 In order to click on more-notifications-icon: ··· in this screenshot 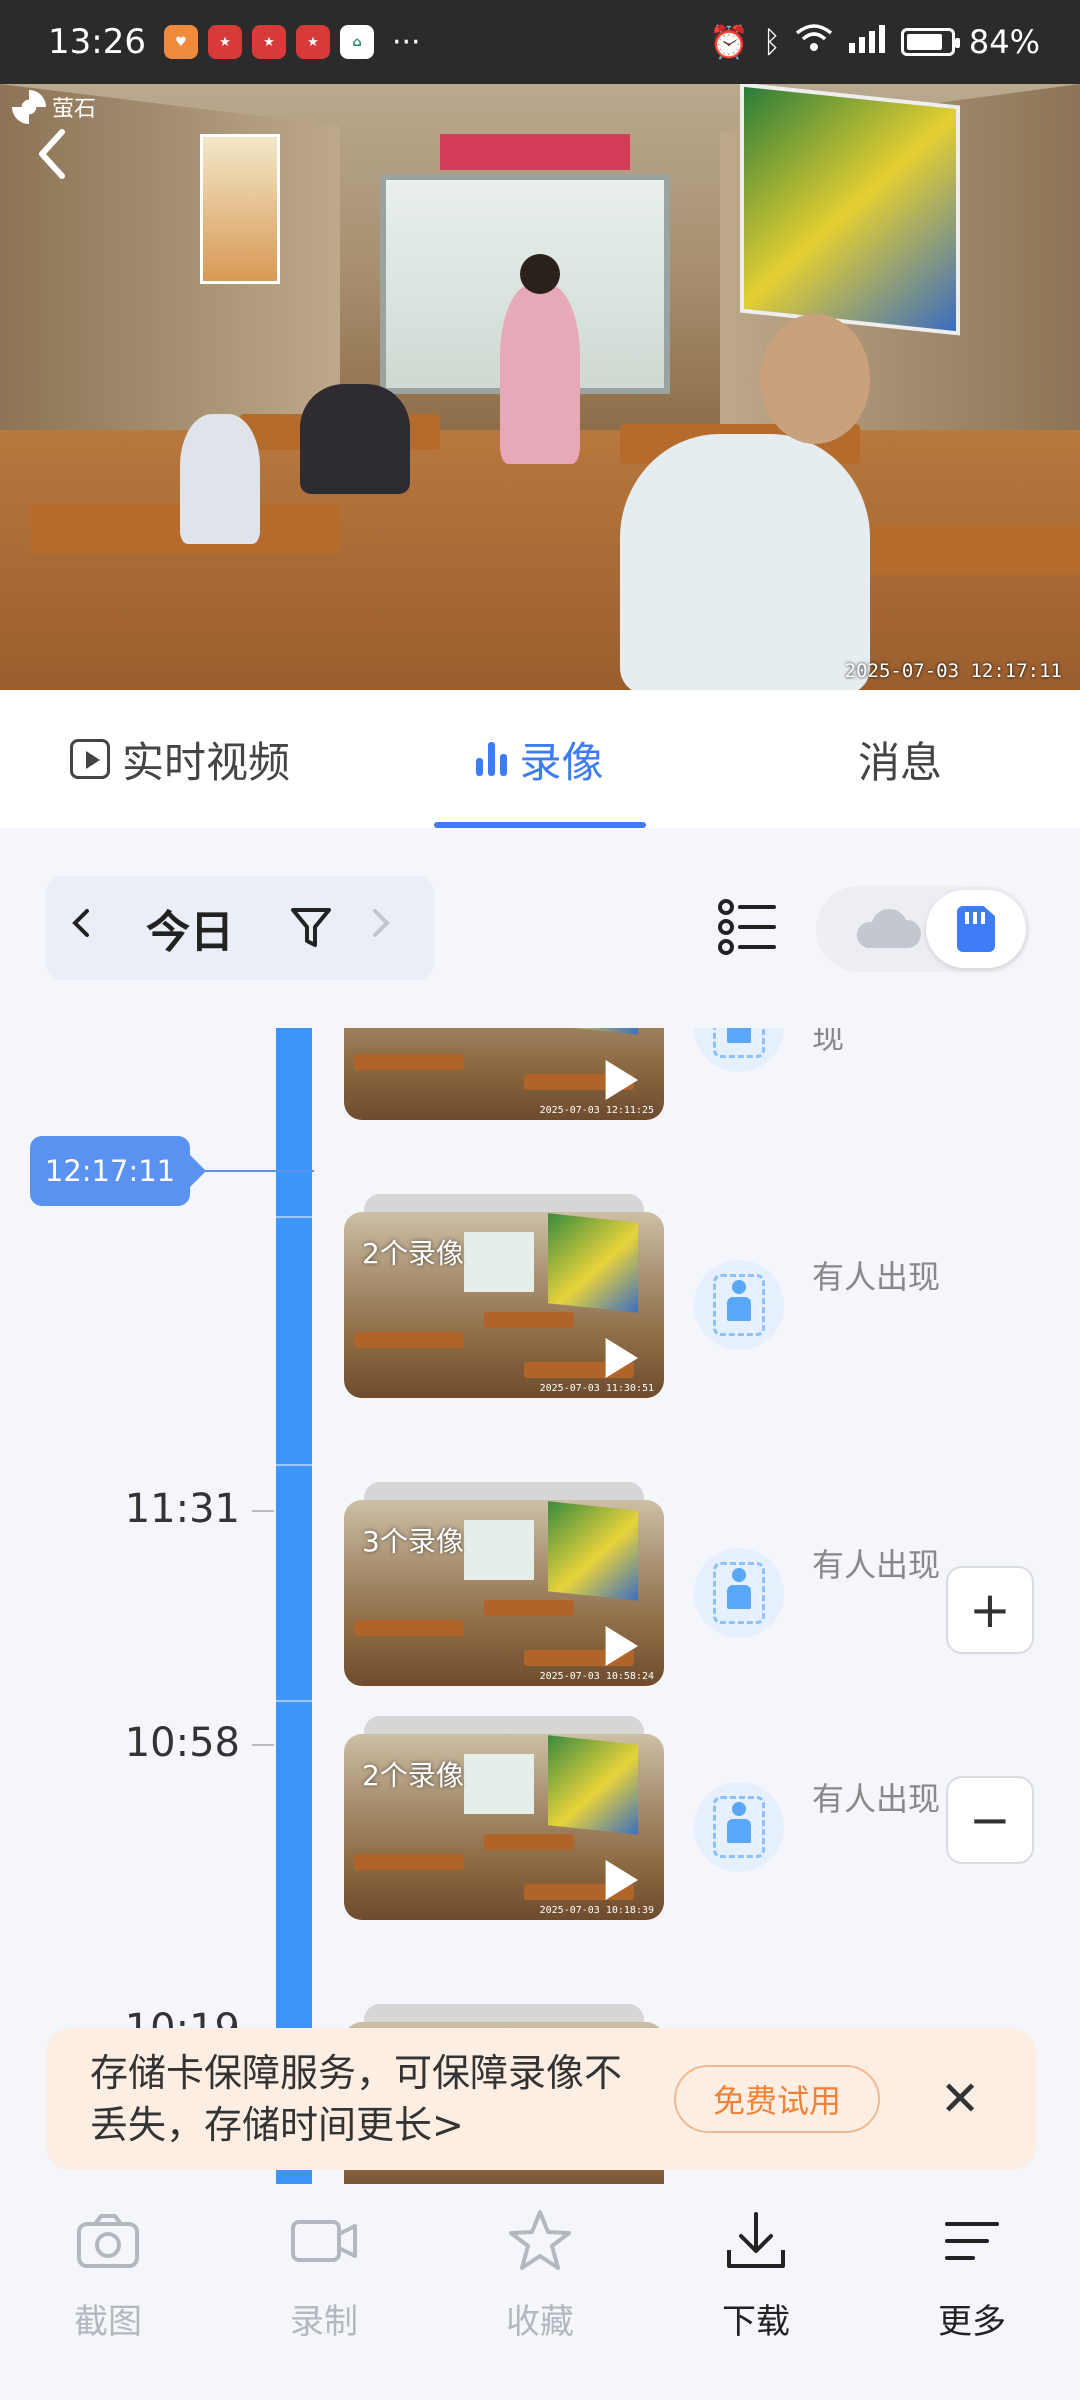, I will do `click(406, 42)`.